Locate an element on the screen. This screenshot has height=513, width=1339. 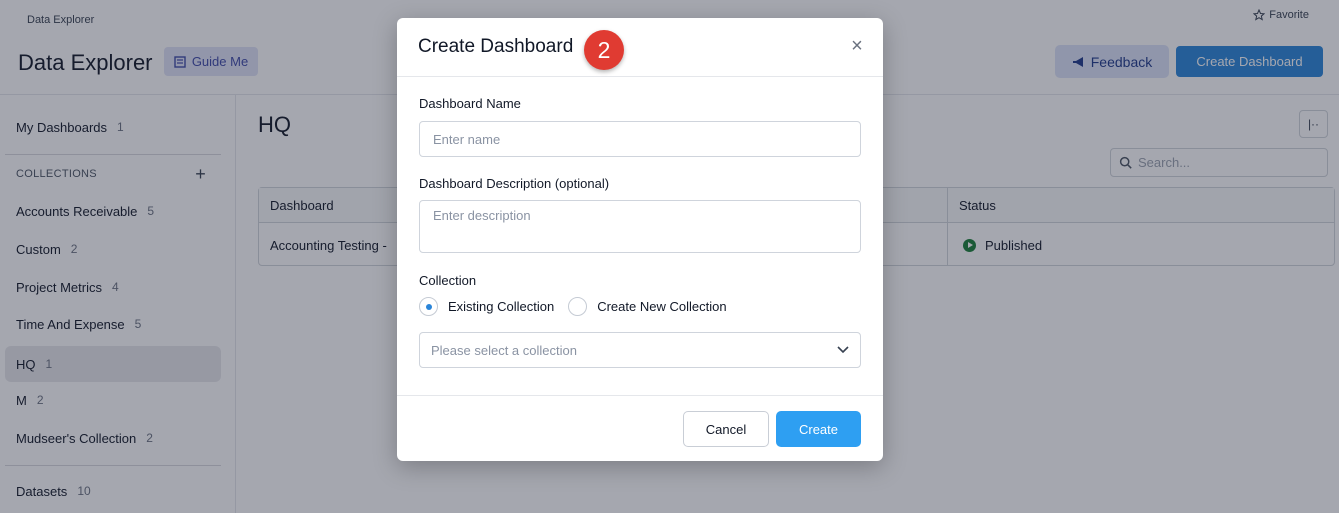
collection-select-placeholder: Please select a collection is located at coordinates (504, 350).